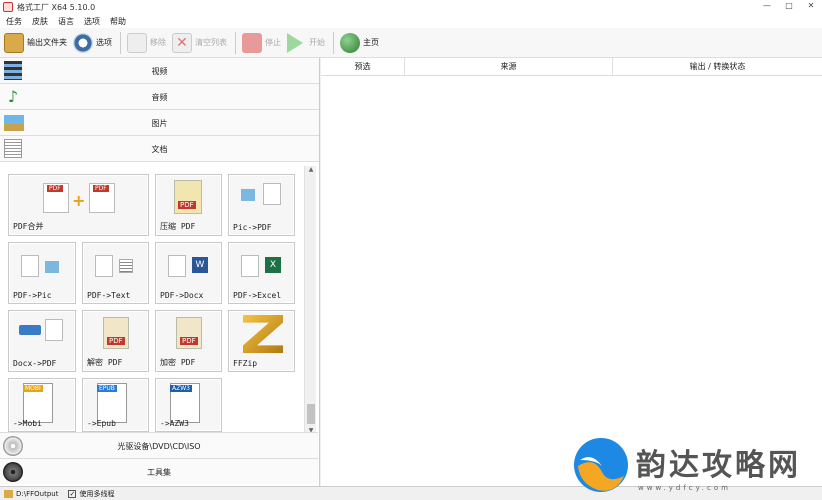 The height and width of the screenshot is (500, 822). I want to click on word-to-pdf-icon, so click(30, 330).